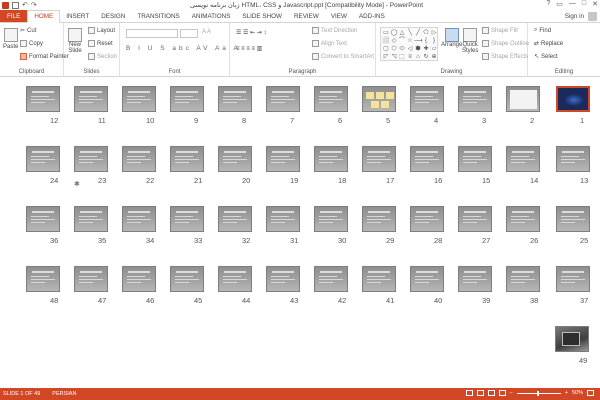 This screenshot has width=600, height=400. I want to click on shape-item: ▢, so click(386, 49).